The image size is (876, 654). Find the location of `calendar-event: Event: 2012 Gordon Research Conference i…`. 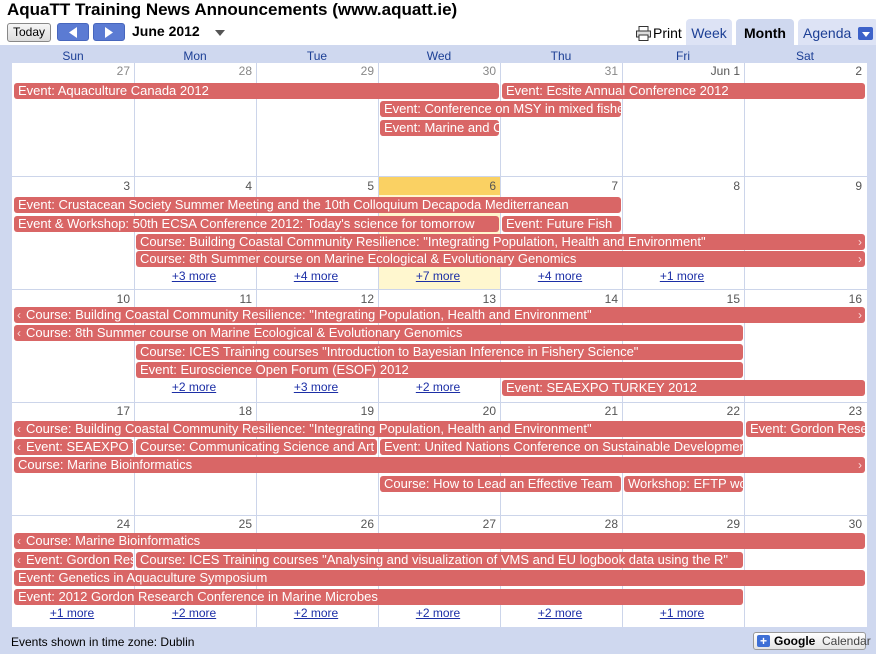

calendar-event: Event: 2012 Gordon Research Conference i… is located at coordinates (378, 597).